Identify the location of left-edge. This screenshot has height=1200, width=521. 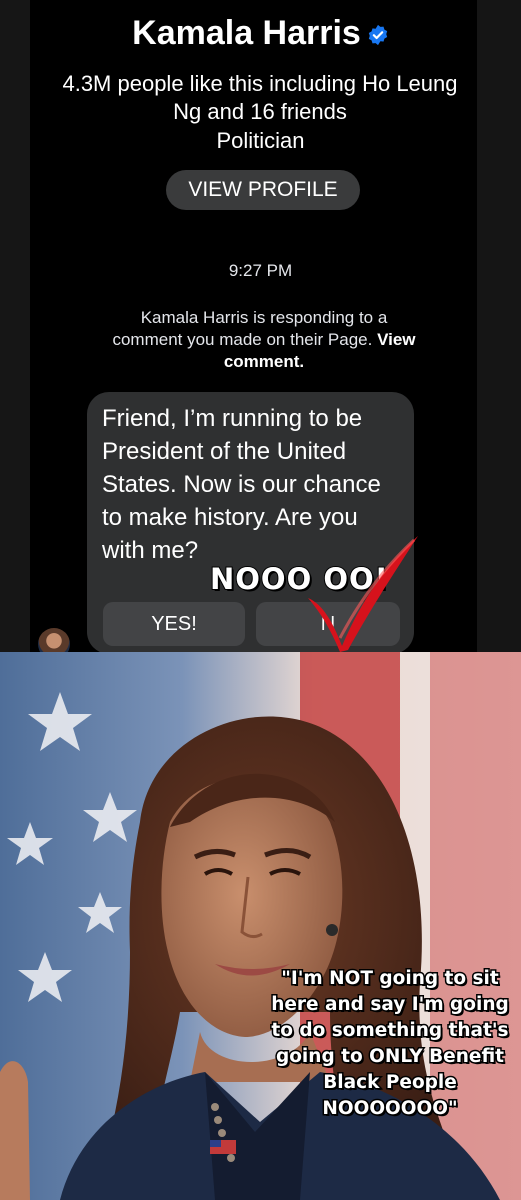
(15, 326).